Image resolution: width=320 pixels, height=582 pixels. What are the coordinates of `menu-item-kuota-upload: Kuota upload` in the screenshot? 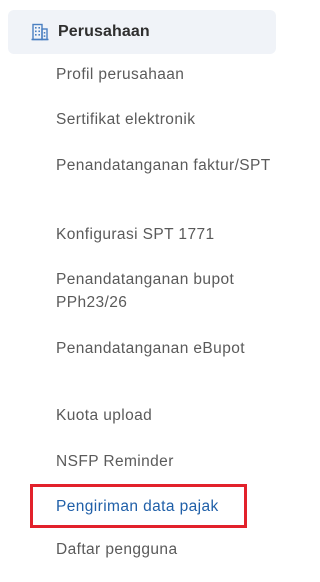 It's located at (163, 416).